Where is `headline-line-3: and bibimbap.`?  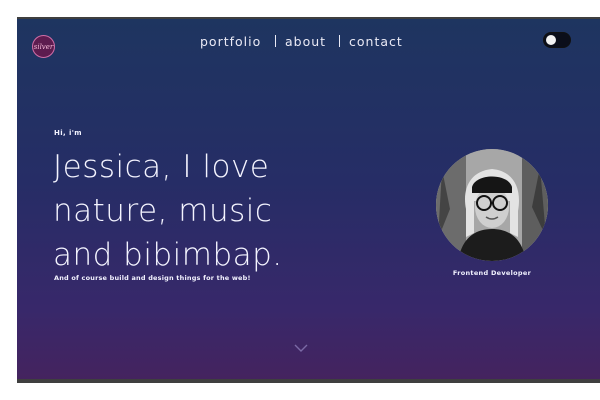 headline-line-3: and bibimbap. is located at coordinates (168, 255).